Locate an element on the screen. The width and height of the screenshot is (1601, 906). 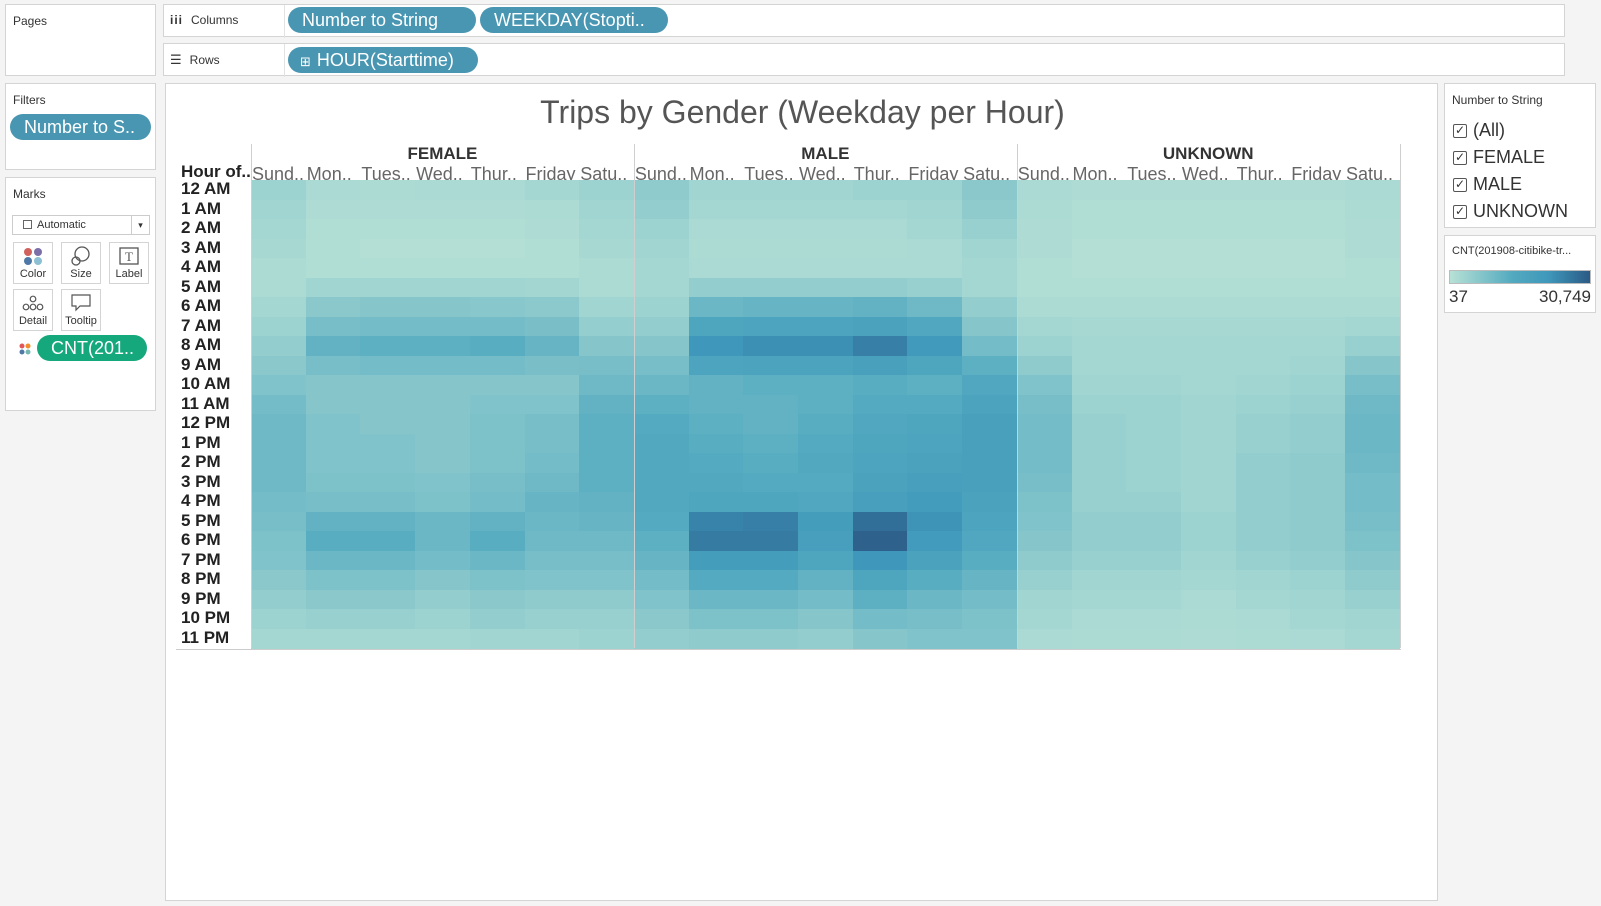
detail-button: Detail is located at coordinates (33, 310).